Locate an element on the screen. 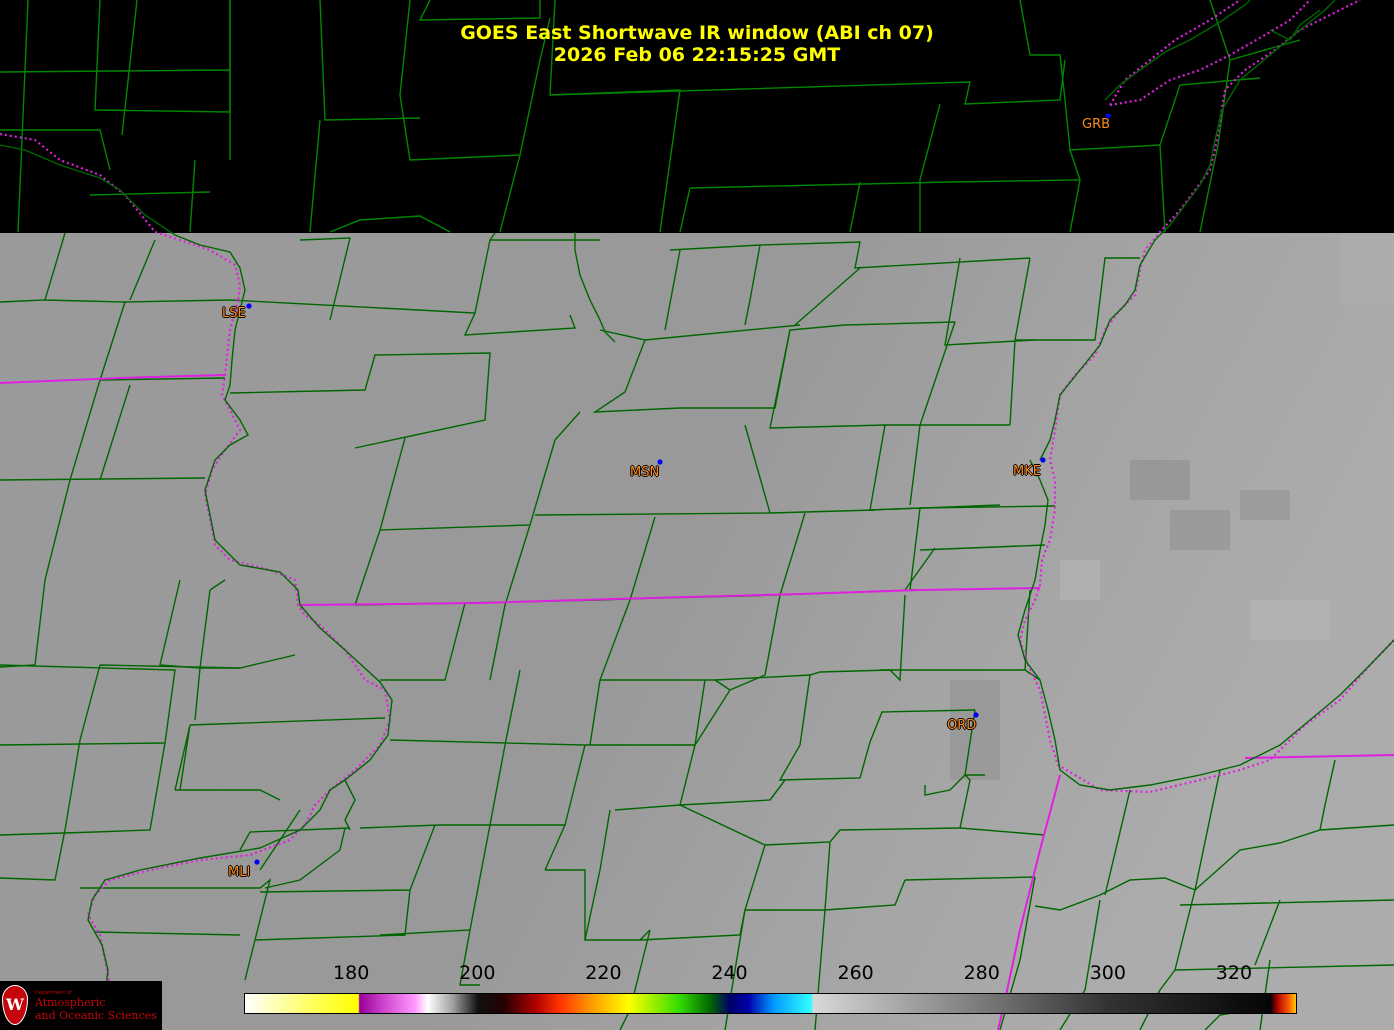 Image resolution: width=1394 pixels, height=1030 pixels. logo-text-line1: Atmospheric is located at coordinates (70, 1002).